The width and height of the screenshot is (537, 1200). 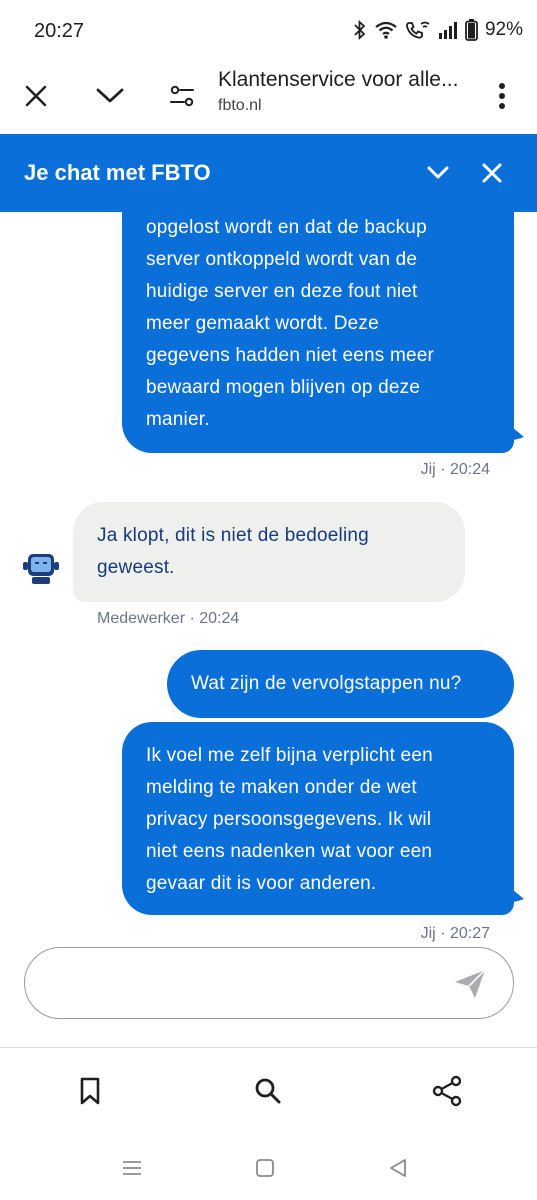 What do you see at coordinates (168, 618) in the screenshot?
I see `message-meta: Medewerker · 20:24` at bounding box center [168, 618].